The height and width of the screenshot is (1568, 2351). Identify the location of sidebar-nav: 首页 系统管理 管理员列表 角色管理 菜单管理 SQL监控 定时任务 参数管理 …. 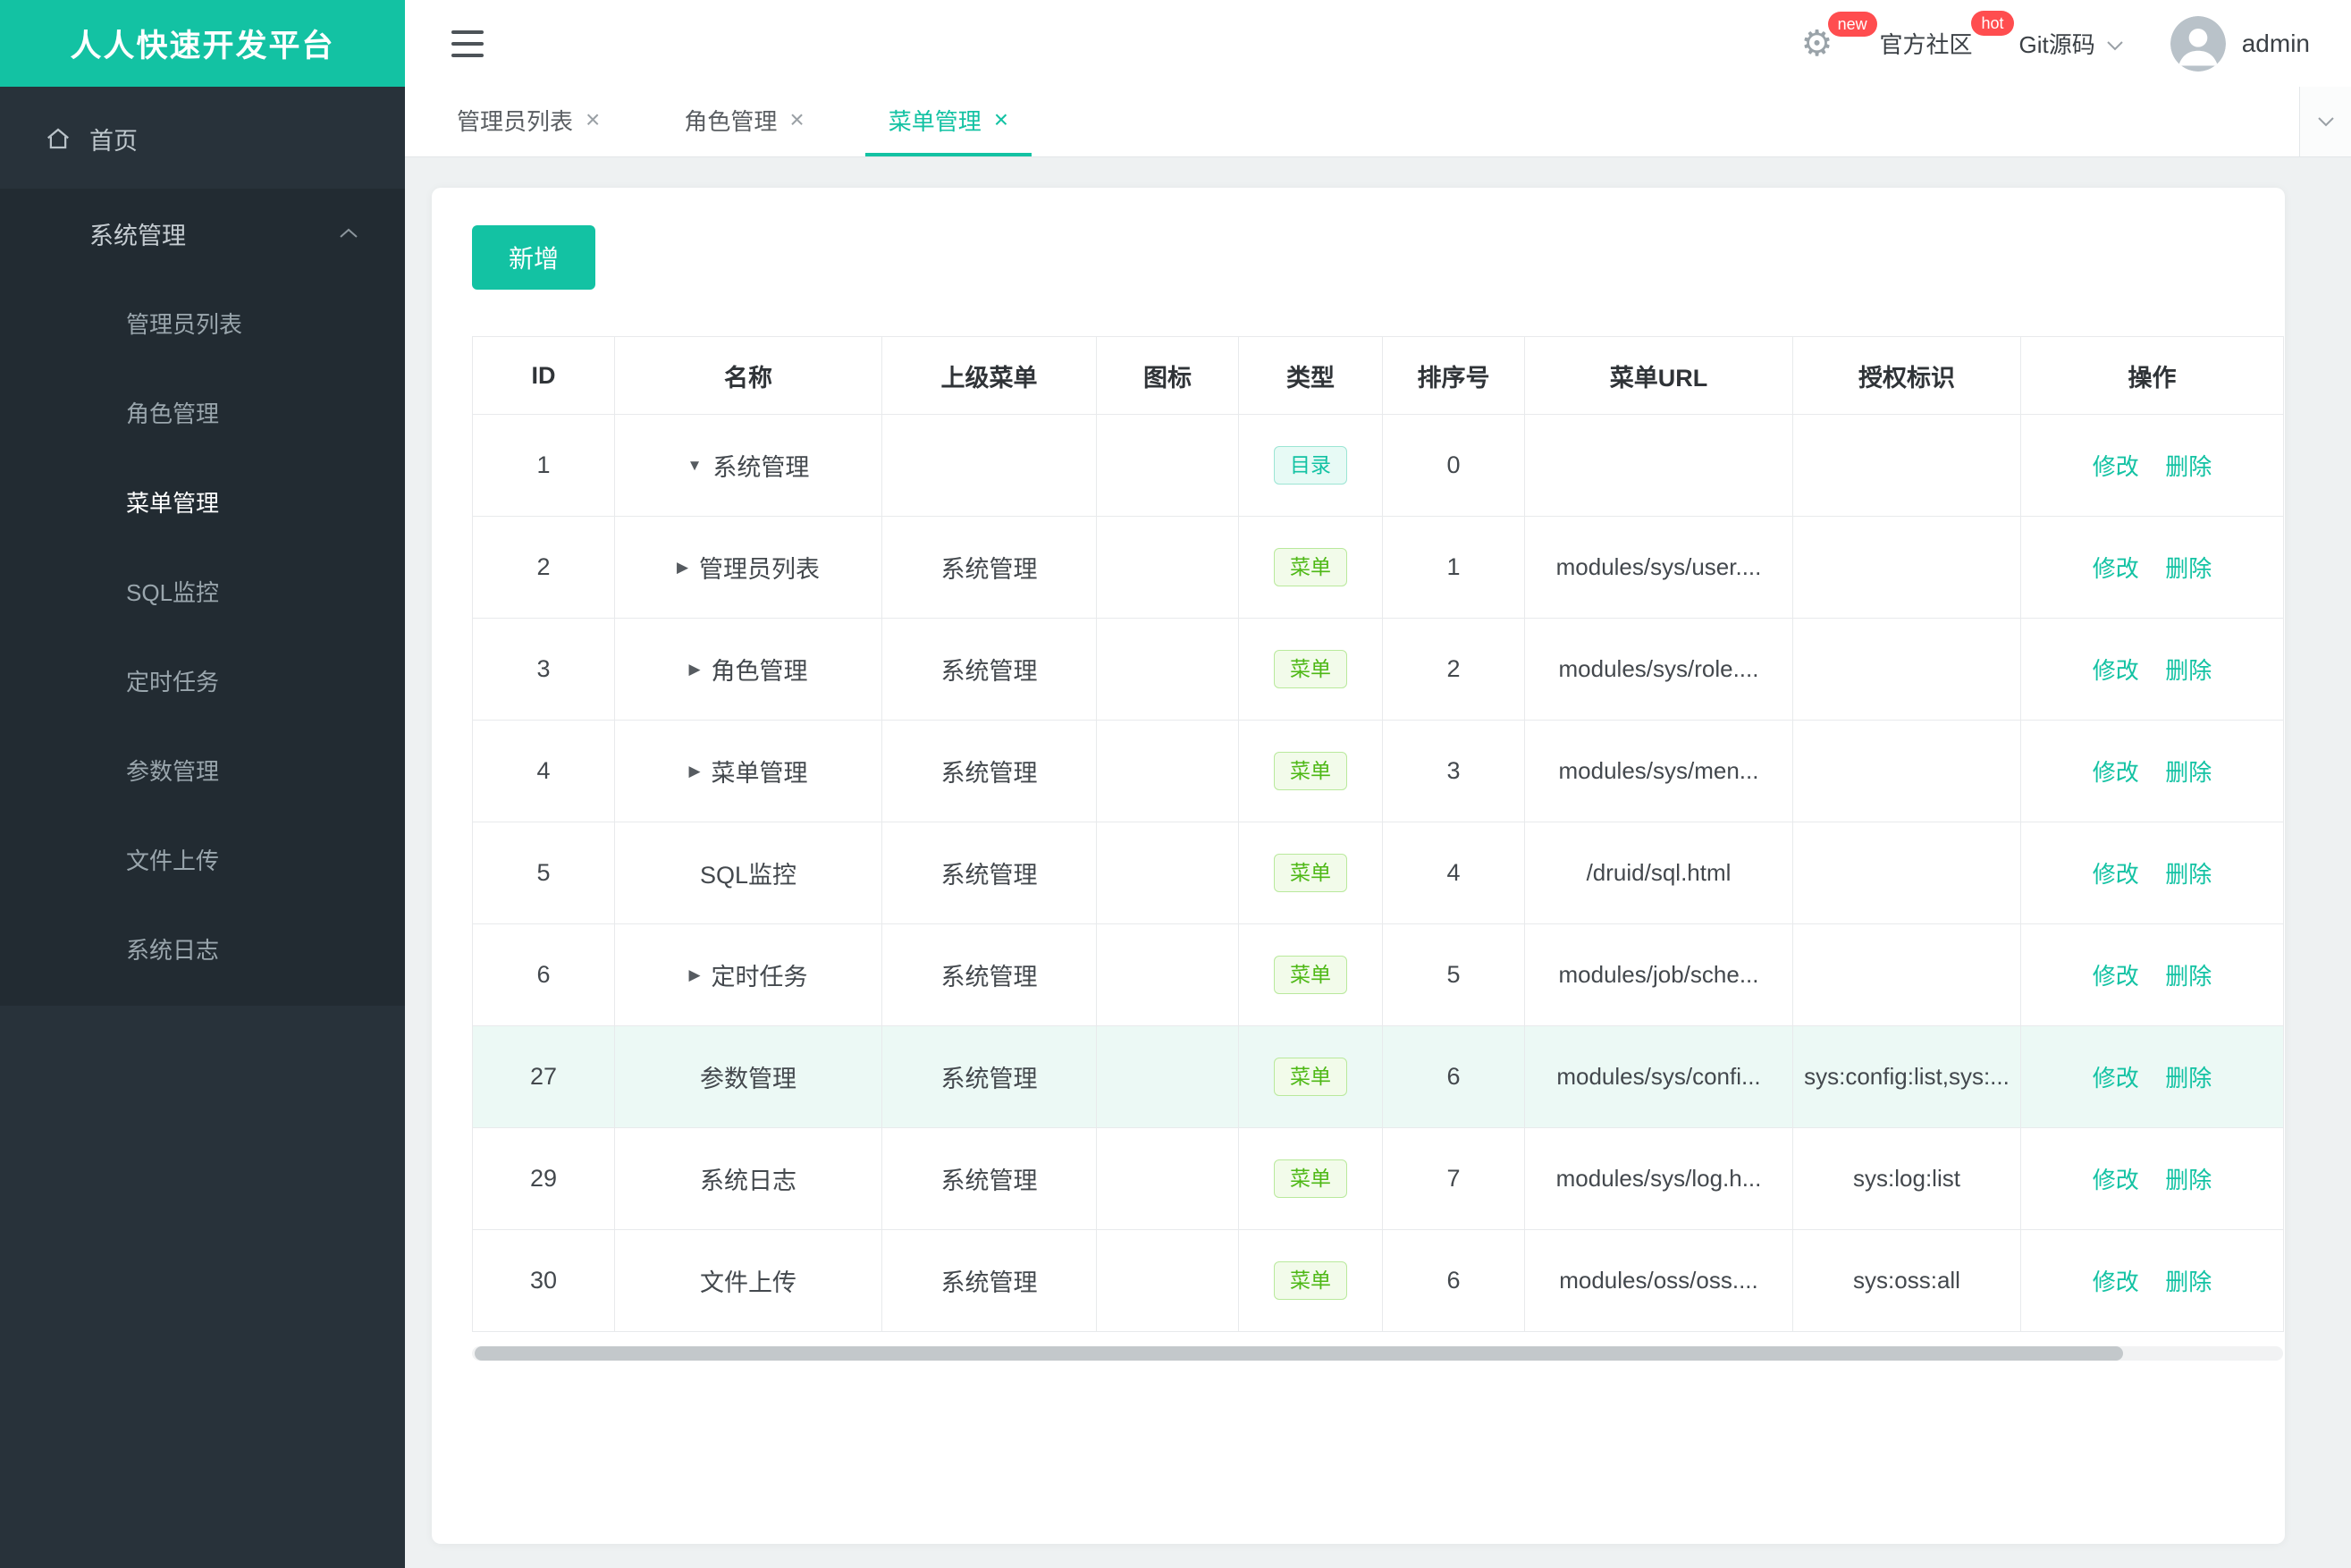
(202, 546).